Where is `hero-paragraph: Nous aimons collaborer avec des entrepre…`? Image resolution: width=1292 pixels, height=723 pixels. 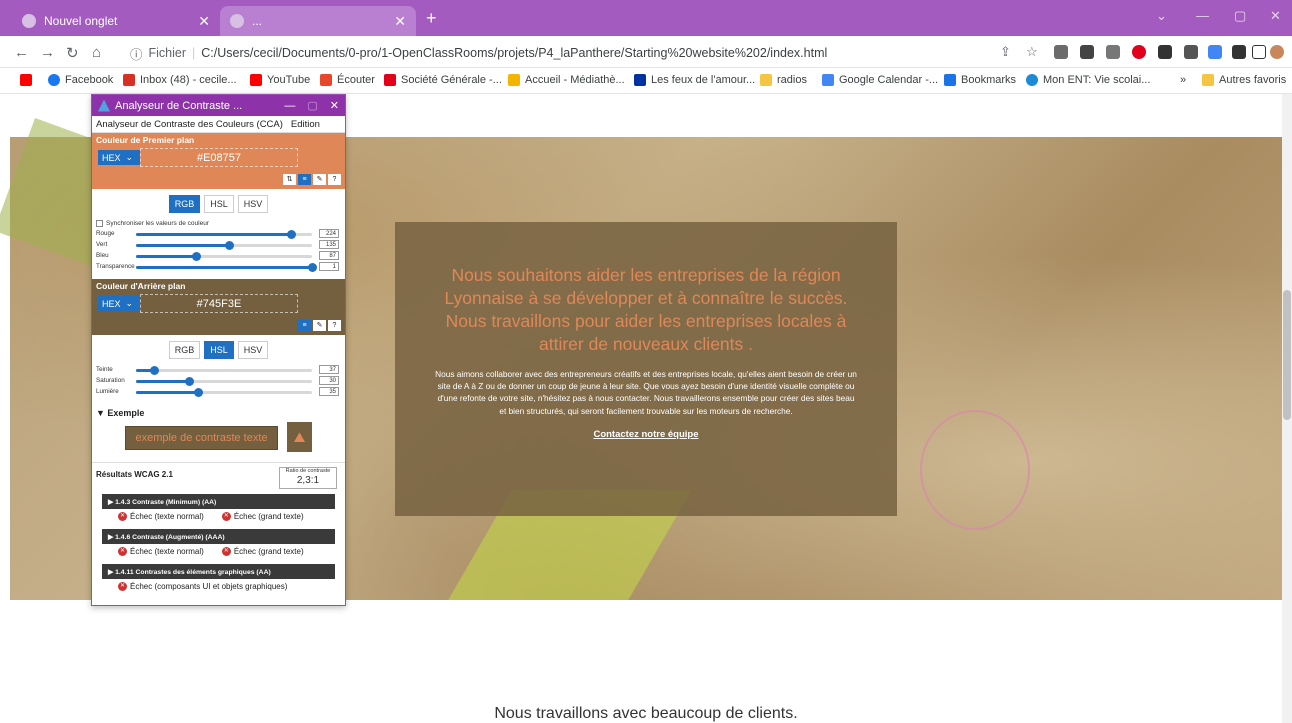
hero-paragraph: Nous aimons collaborer avec des entrepre… is located at coordinates (646, 392).